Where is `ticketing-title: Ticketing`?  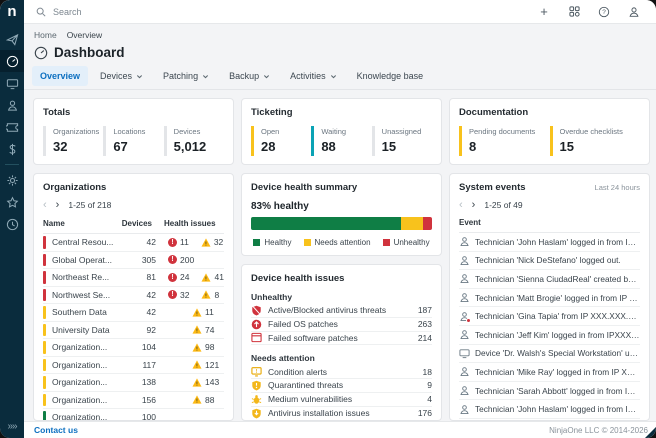
ticketing-title: Ticketing is located at coordinates (272, 112).